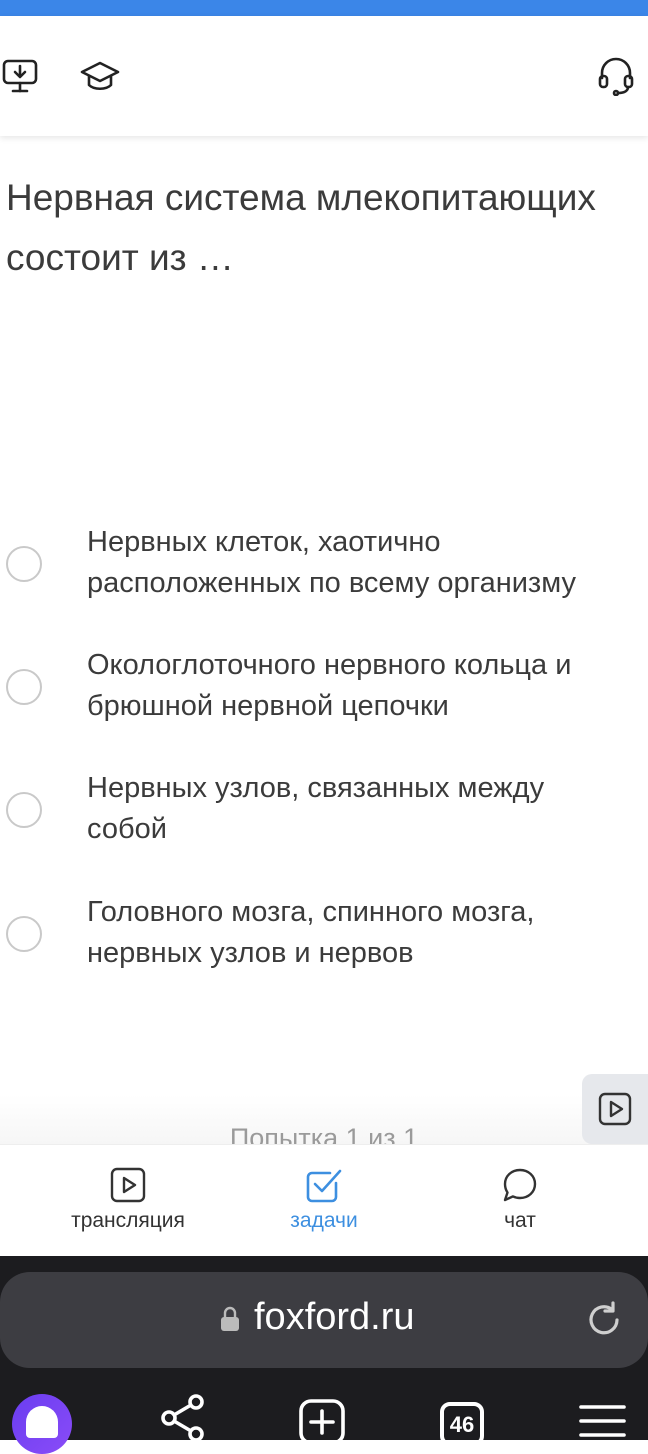 The image size is (648, 1454). What do you see at coordinates (604, 1320) in the screenshot?
I see `reload-icon` at bounding box center [604, 1320].